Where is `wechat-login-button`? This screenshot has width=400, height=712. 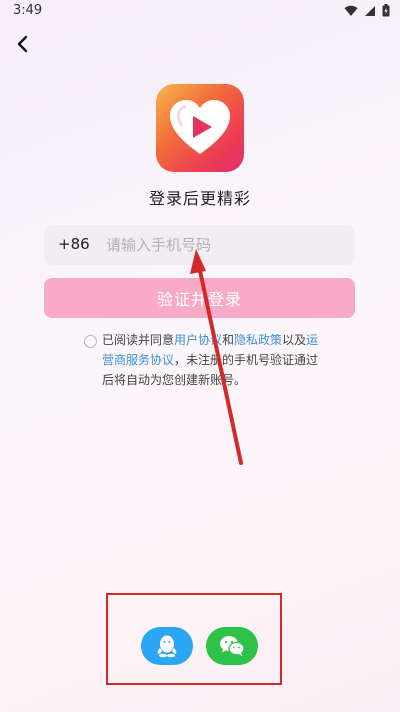
wechat-login-button is located at coordinates (232, 646).